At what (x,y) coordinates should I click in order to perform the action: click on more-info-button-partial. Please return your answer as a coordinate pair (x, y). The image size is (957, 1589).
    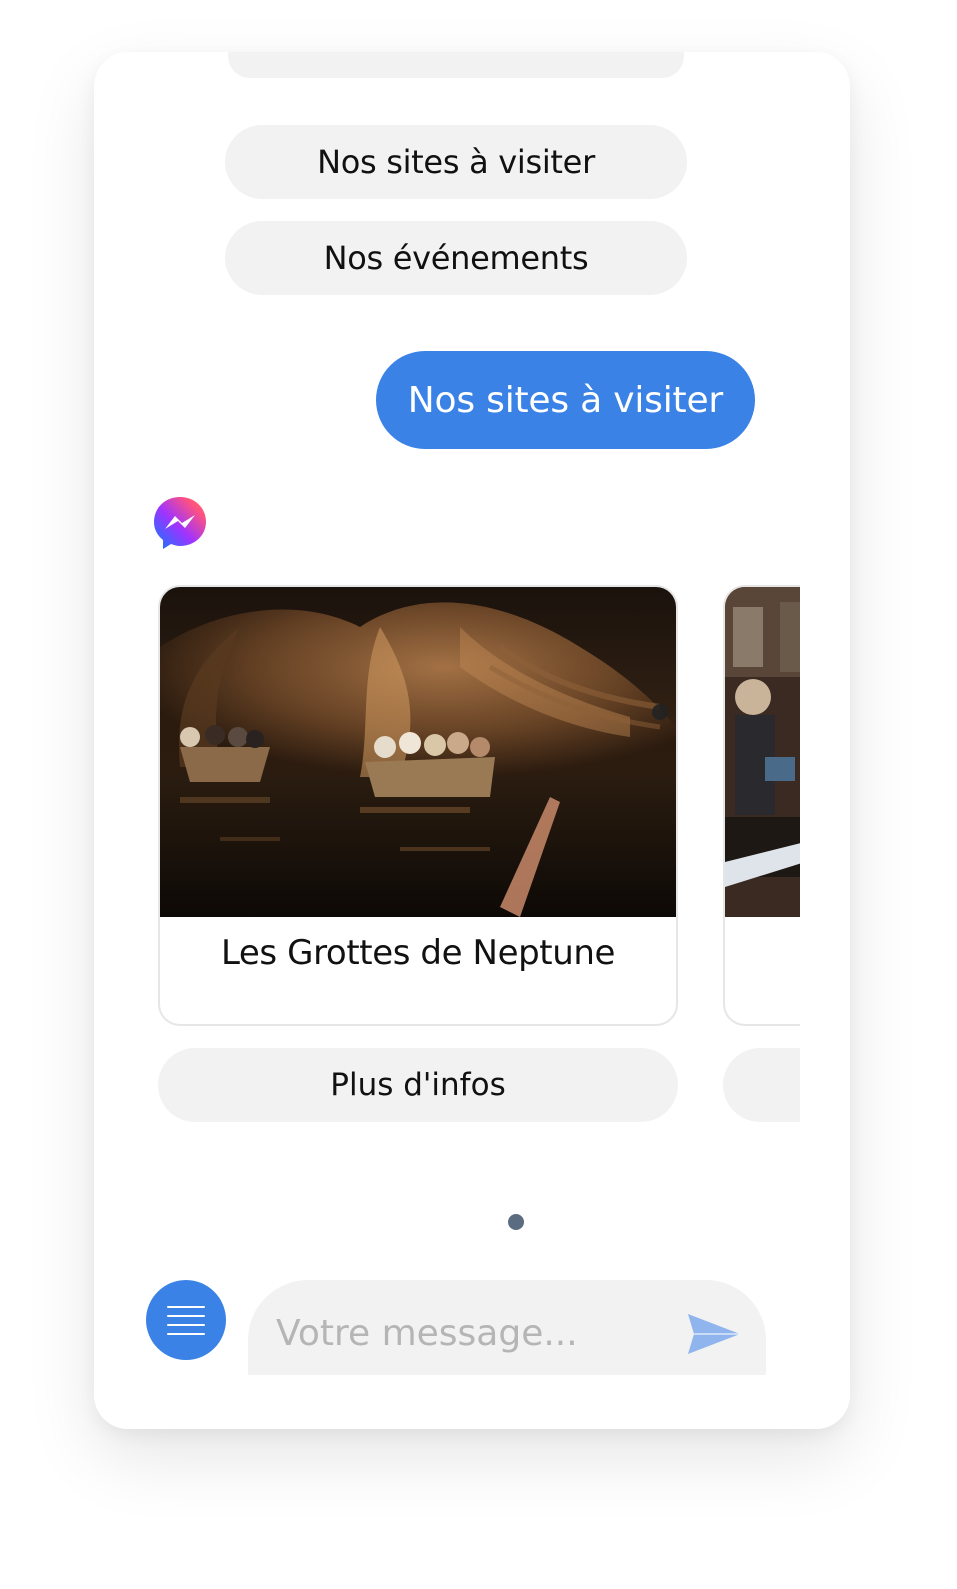
    Looking at the image, I should click on (761, 1085).